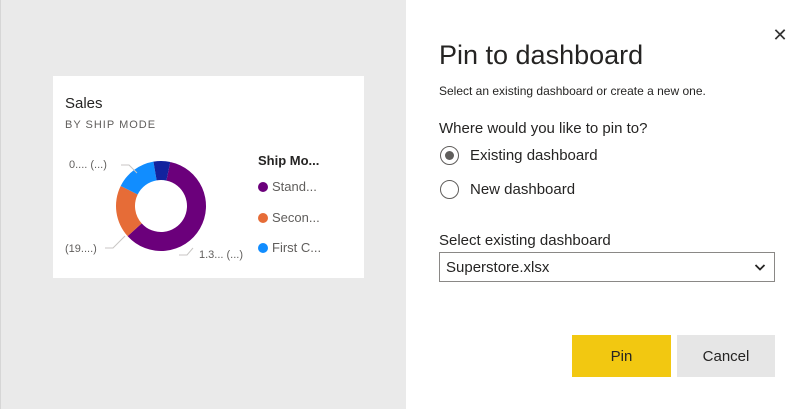 The width and height of the screenshot is (811, 409). Describe the element at coordinates (498, 267) in the screenshot. I see `dashboard-select-value: Superstore.xlsx` at that location.